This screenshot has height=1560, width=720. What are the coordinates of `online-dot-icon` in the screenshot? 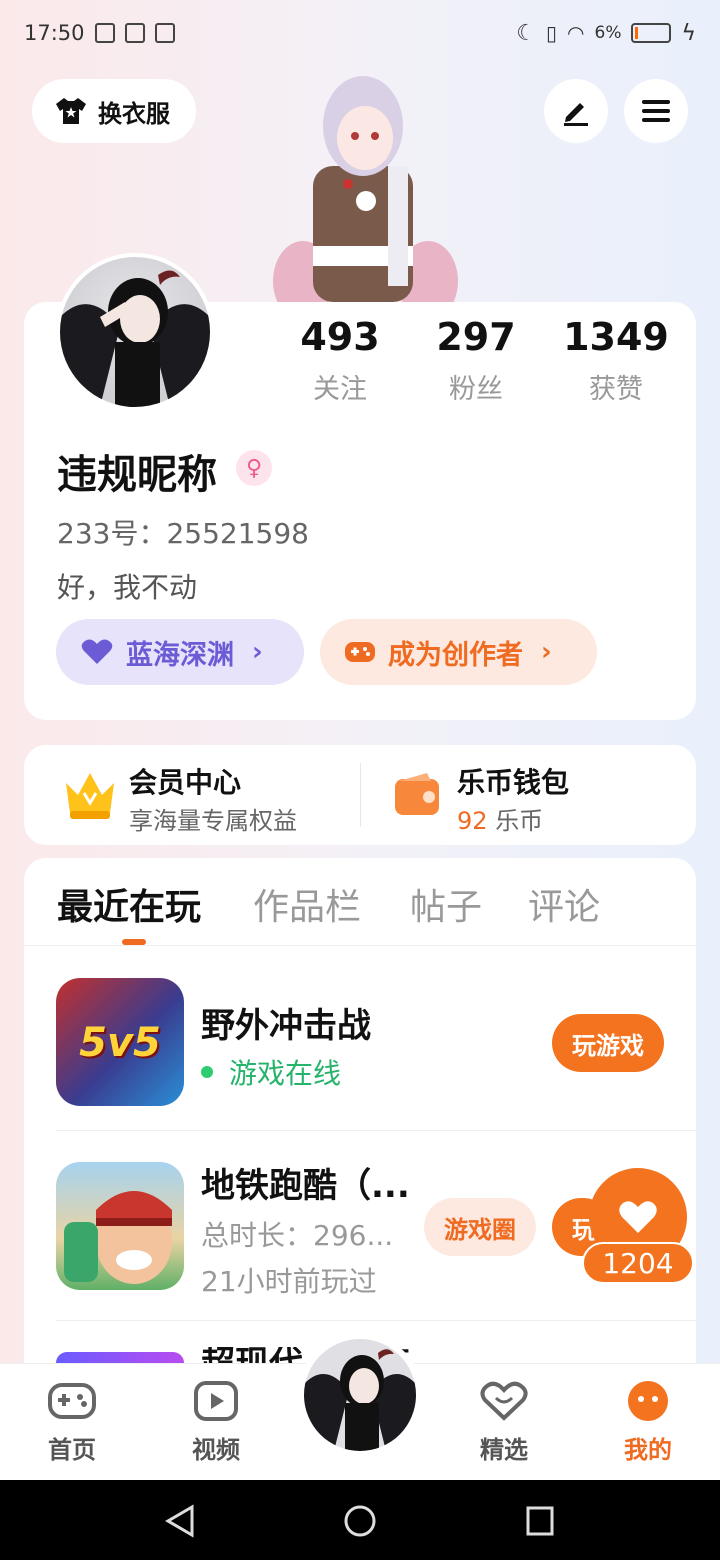 It's located at (207, 1072).